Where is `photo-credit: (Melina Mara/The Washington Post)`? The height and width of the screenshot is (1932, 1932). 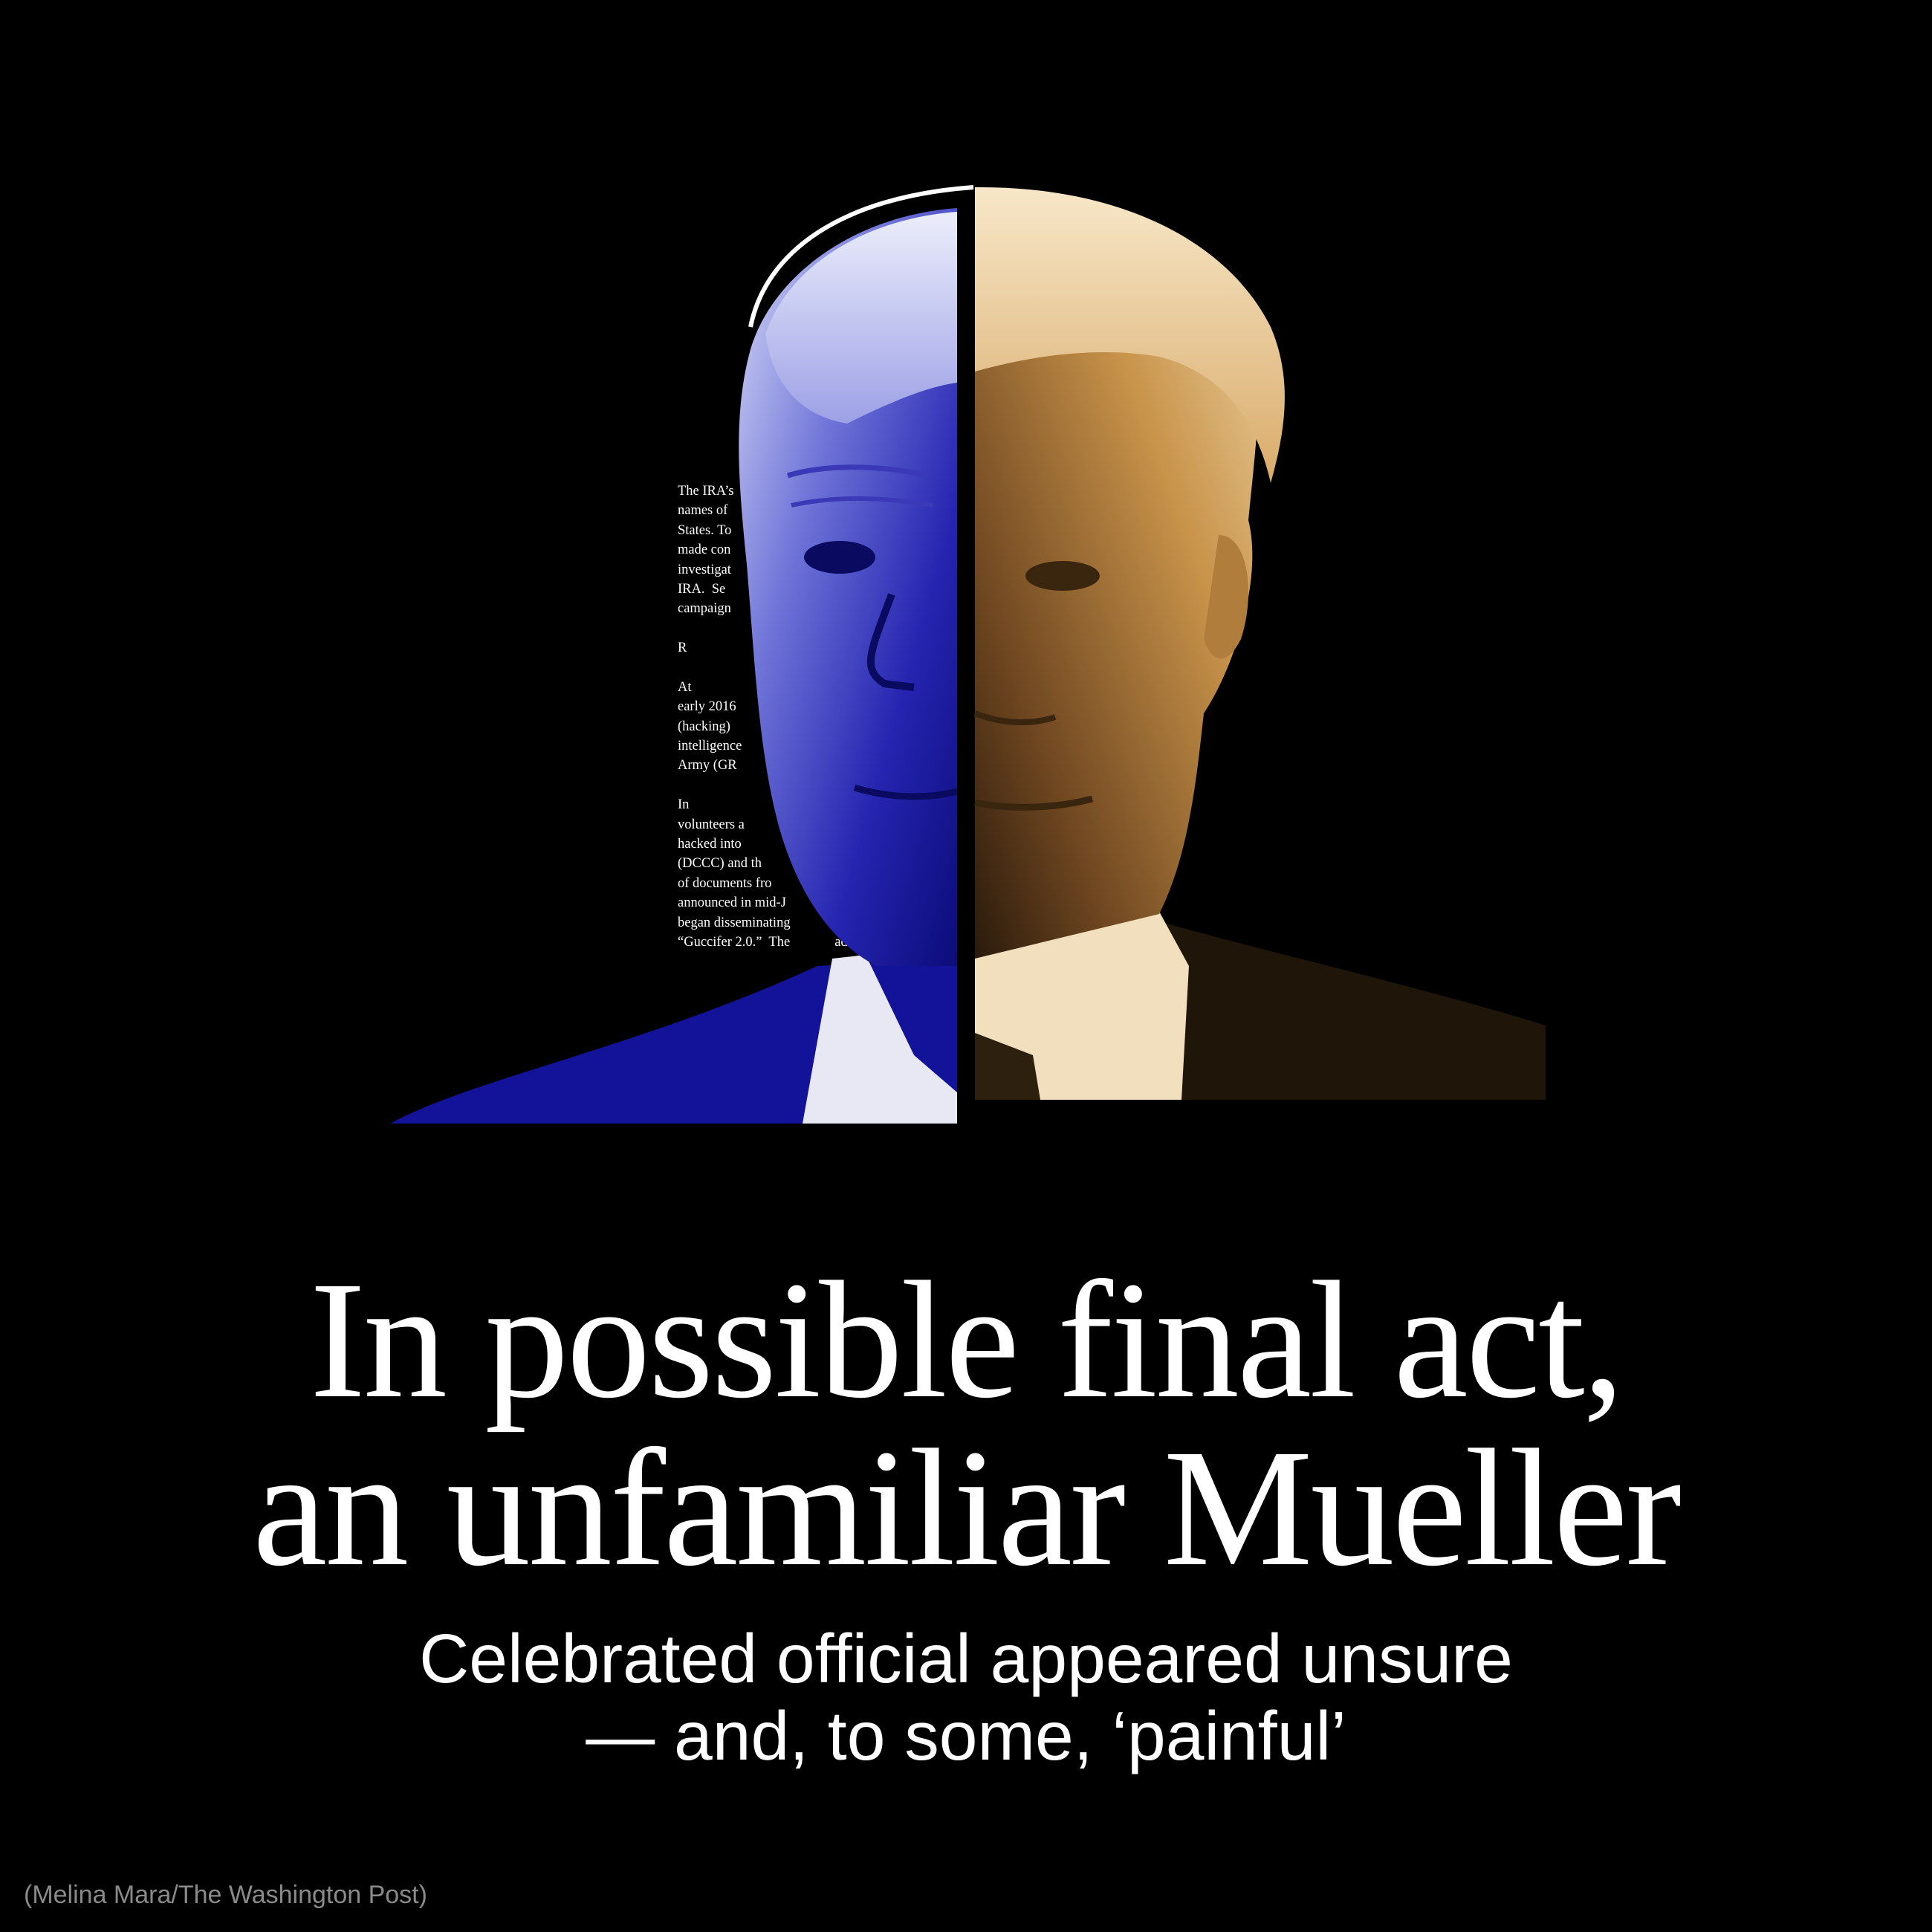
photo-credit: (Melina Mara/The Washington Post) is located at coordinates (225, 1895).